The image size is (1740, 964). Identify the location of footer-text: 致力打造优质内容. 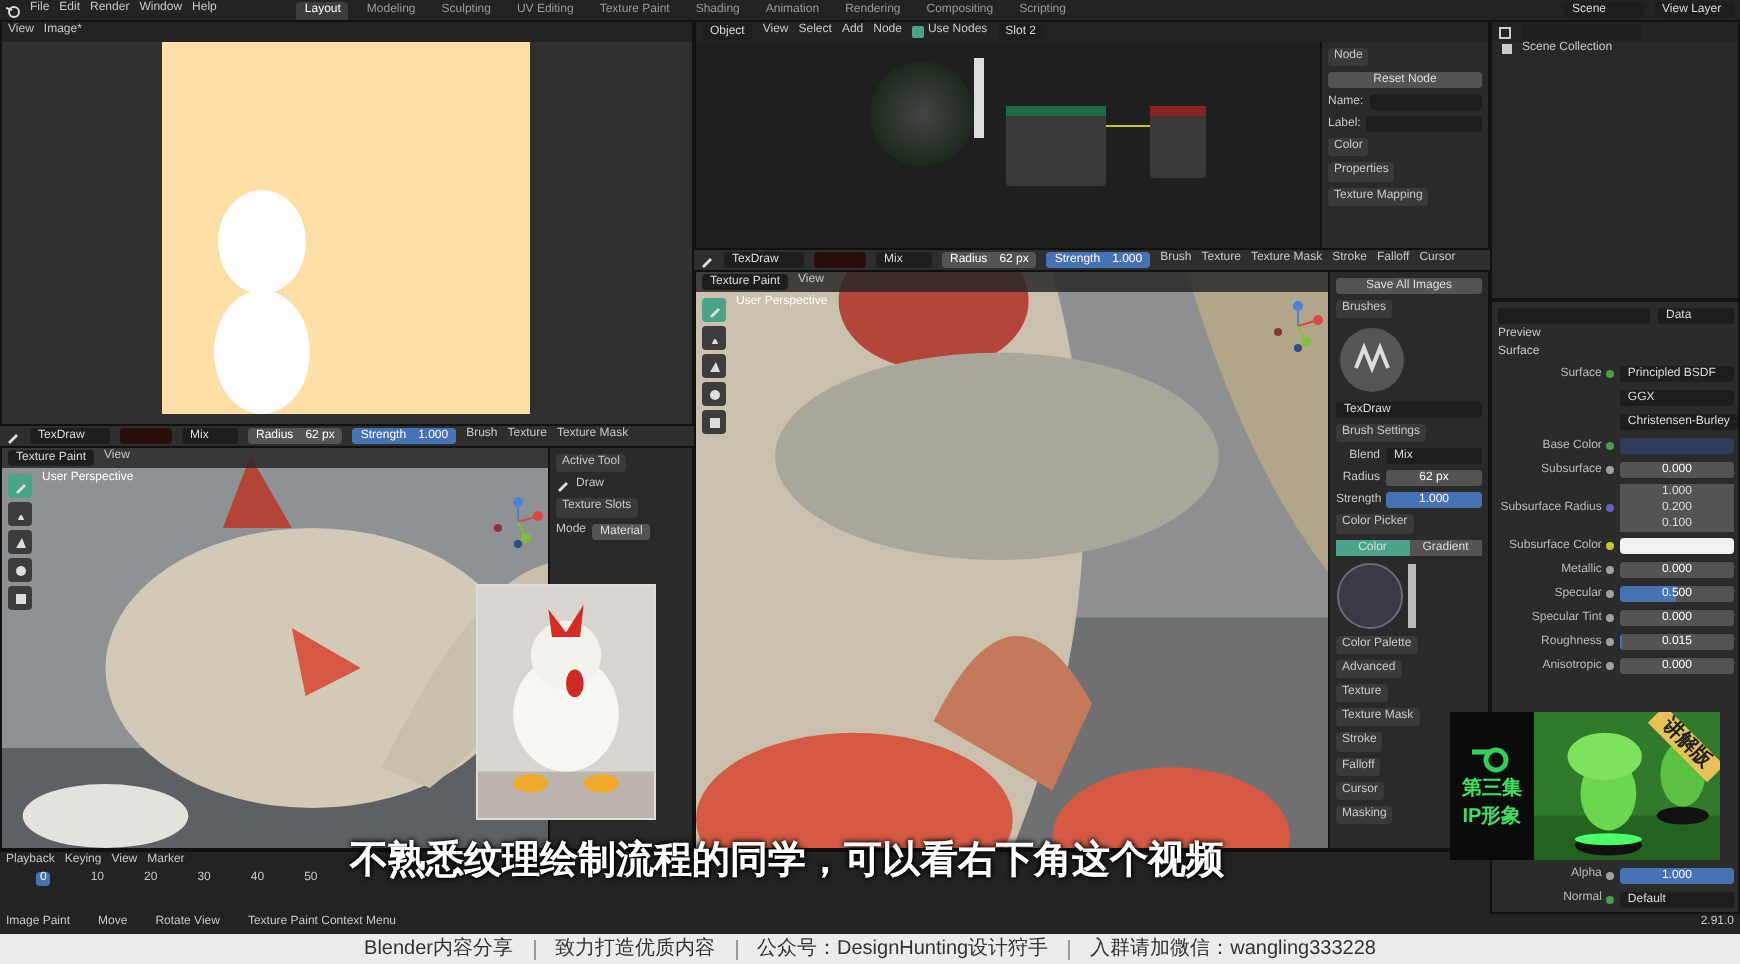
(634, 949).